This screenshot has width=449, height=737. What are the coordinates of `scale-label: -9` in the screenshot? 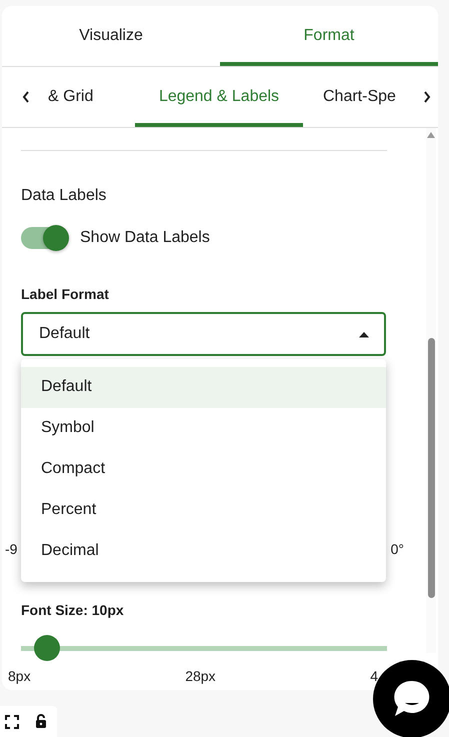 It's located at (11, 549).